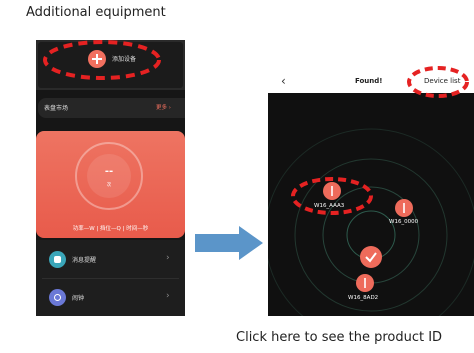 Image resolution: width=474 pixels, height=353 pixels. I want to click on more-link: 更多 ›, so click(163, 107).